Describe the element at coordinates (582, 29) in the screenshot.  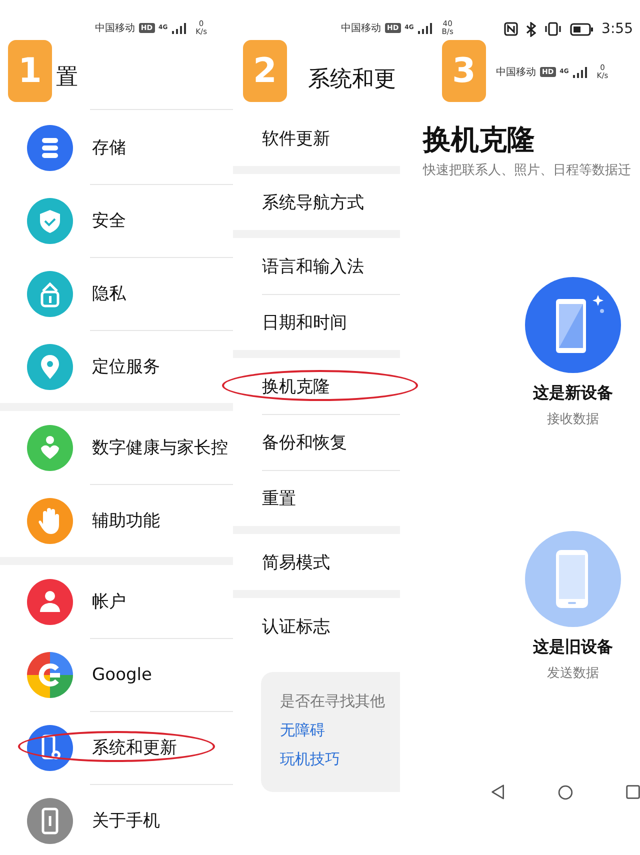
I see `battery-icon` at that location.